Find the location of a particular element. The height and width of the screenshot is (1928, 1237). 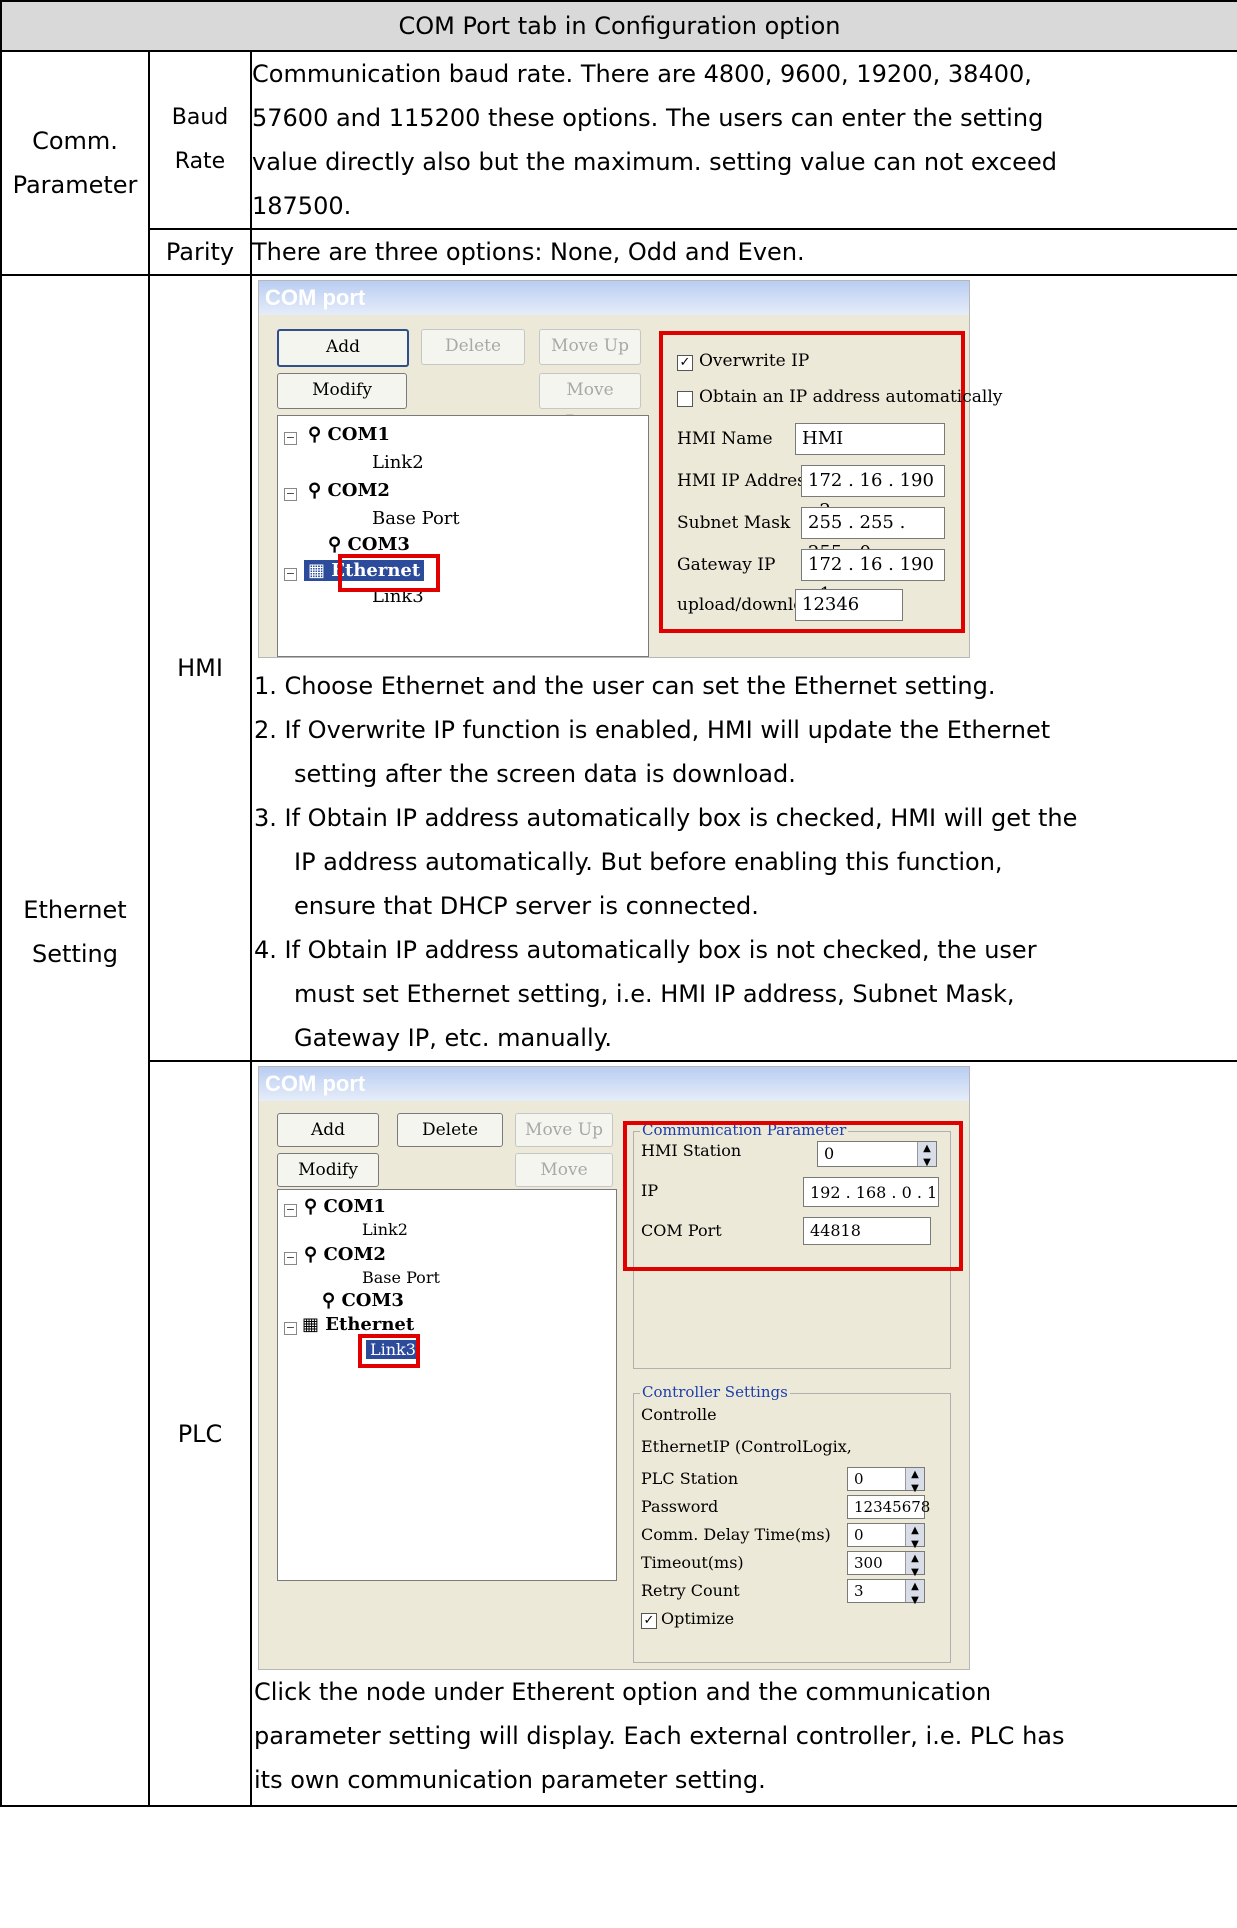

retry-count-field: 3 ▲ ▼ is located at coordinates (886, 1592).